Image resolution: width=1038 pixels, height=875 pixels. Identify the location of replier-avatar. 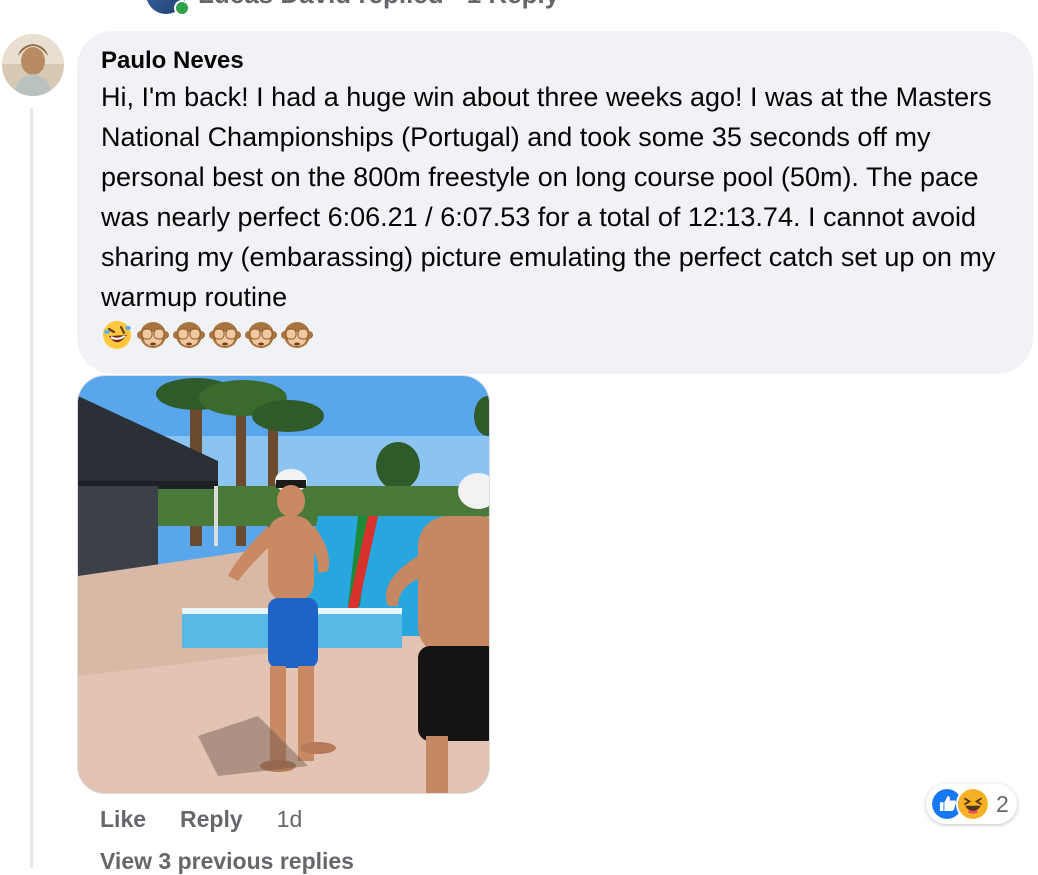
(168, 8).